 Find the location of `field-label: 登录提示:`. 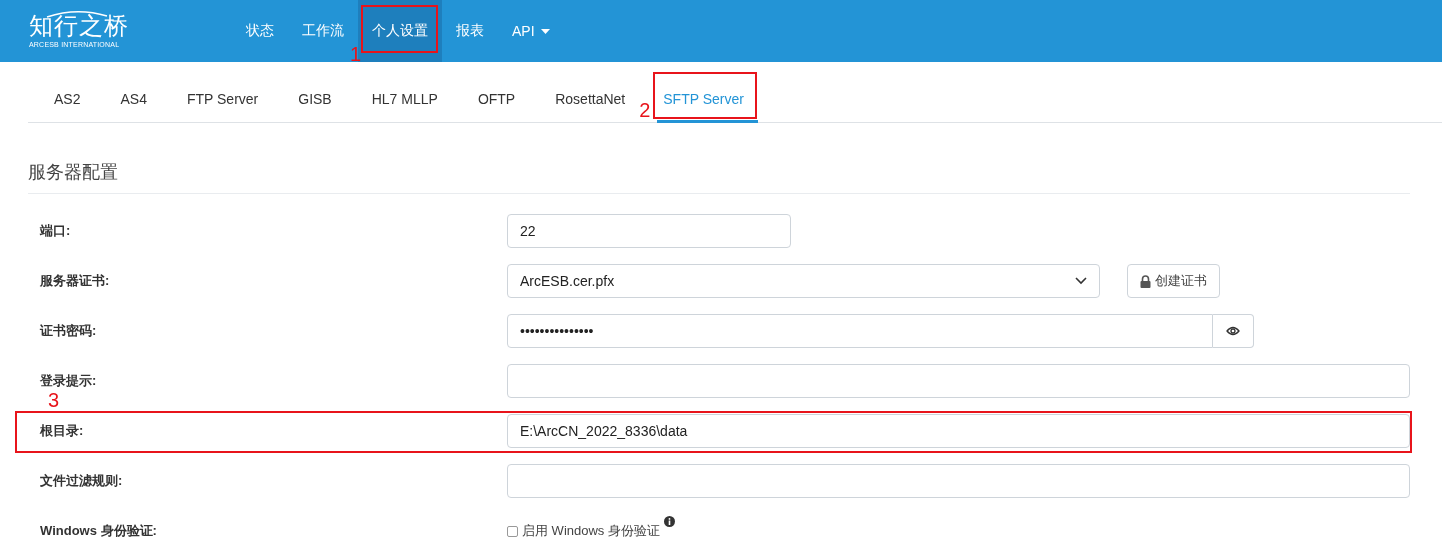

field-label: 登录提示: is located at coordinates (68, 381).